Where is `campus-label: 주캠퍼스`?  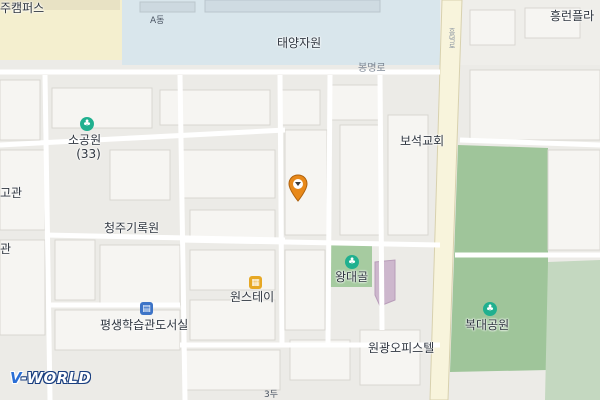
campus-label: 주캠퍼스 is located at coordinates (22, 8).